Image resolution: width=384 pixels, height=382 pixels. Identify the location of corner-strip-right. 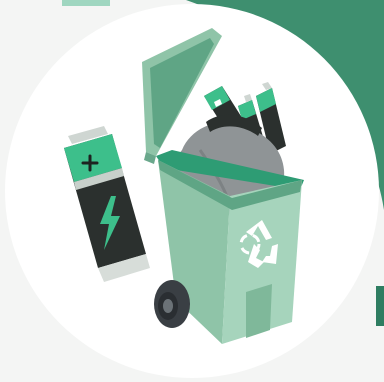
(380, 306).